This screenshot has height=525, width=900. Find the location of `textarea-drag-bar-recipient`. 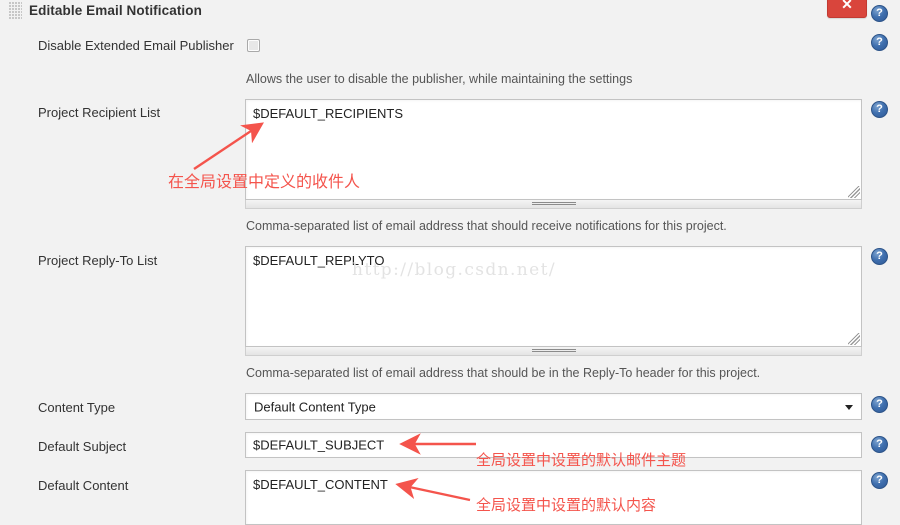

textarea-drag-bar-recipient is located at coordinates (553, 204).